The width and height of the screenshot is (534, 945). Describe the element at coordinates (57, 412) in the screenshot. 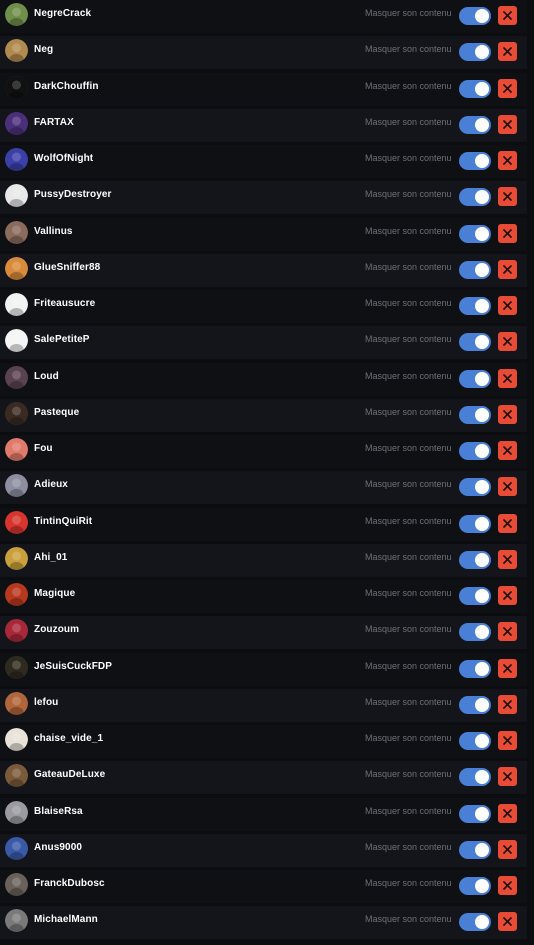

I see `username: Pasteque` at that location.